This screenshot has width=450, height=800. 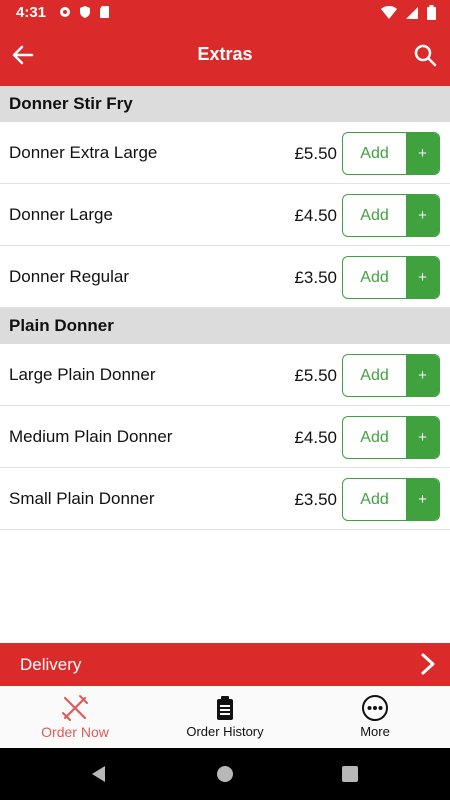 I want to click on recents-square-icon, so click(x=350, y=774).